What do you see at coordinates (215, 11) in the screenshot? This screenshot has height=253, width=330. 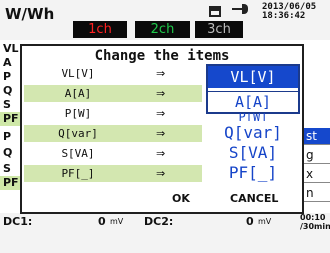 I see `document-icon` at bounding box center [215, 11].